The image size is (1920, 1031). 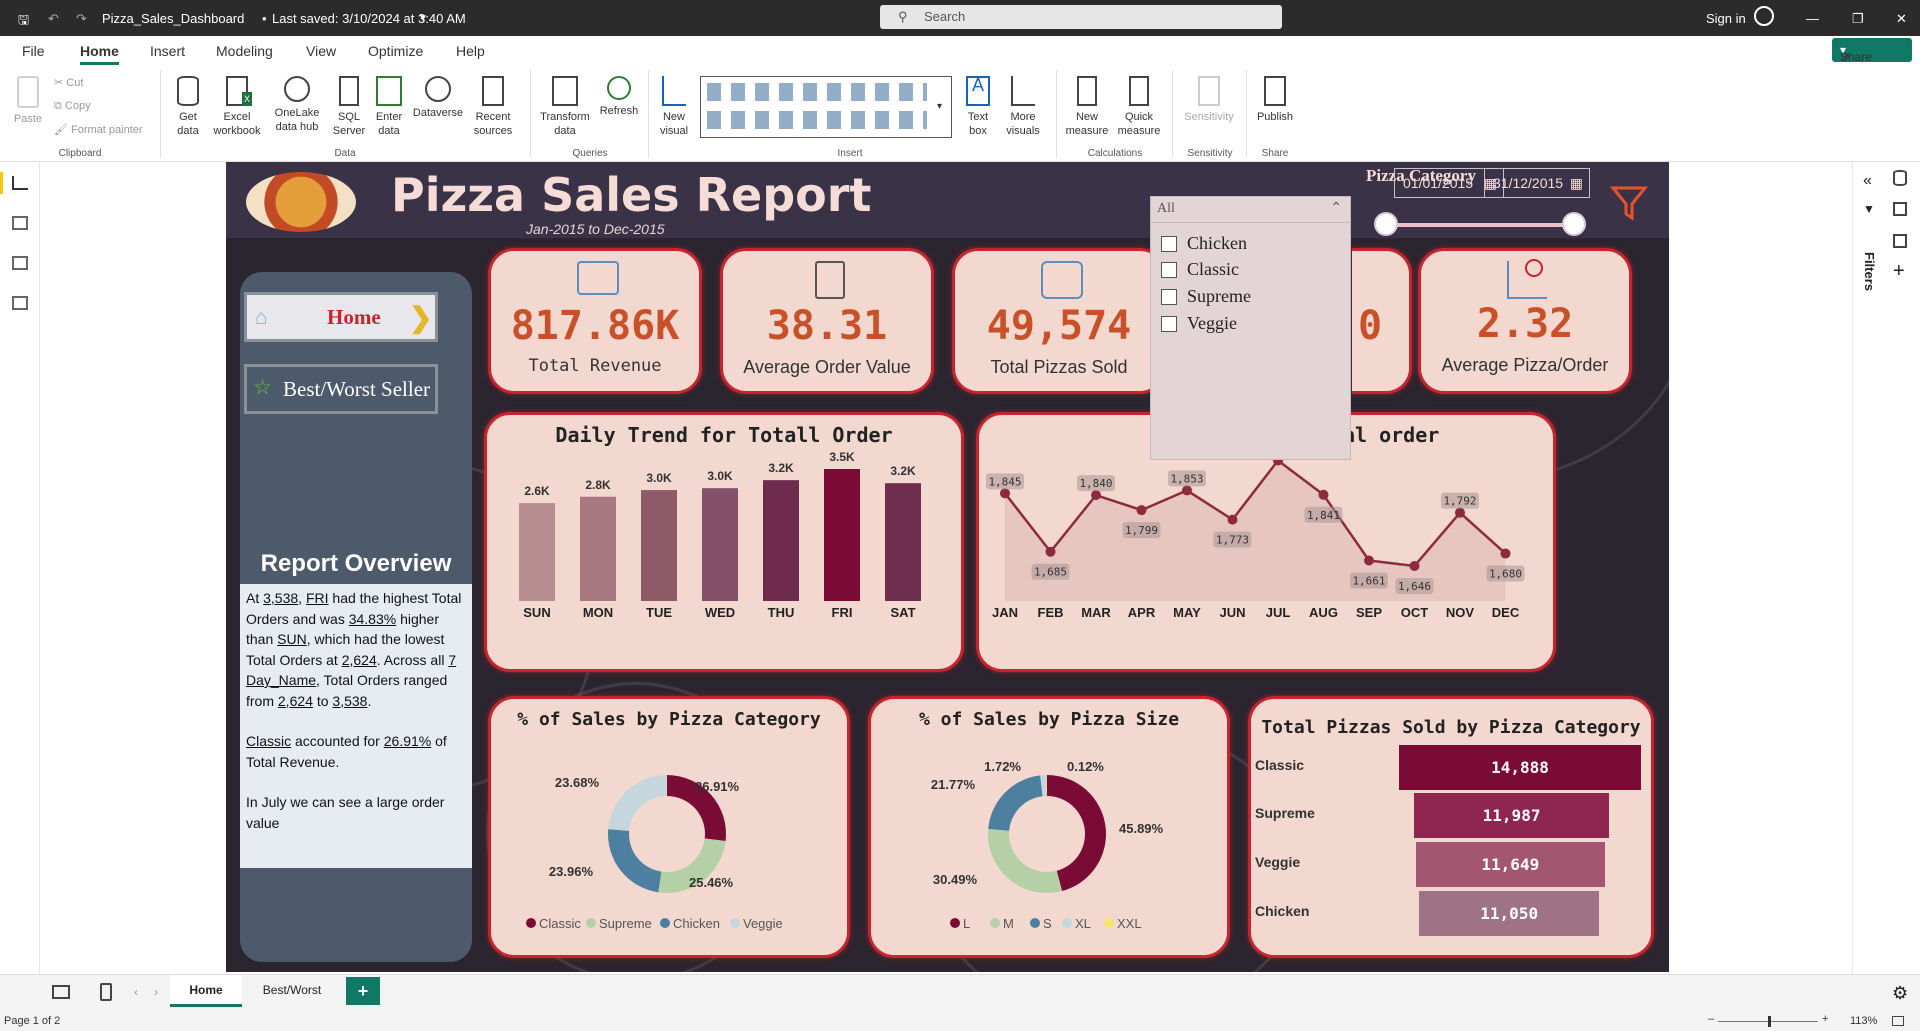 What do you see at coordinates (20, 183) in the screenshot?
I see `report-view-icon` at bounding box center [20, 183].